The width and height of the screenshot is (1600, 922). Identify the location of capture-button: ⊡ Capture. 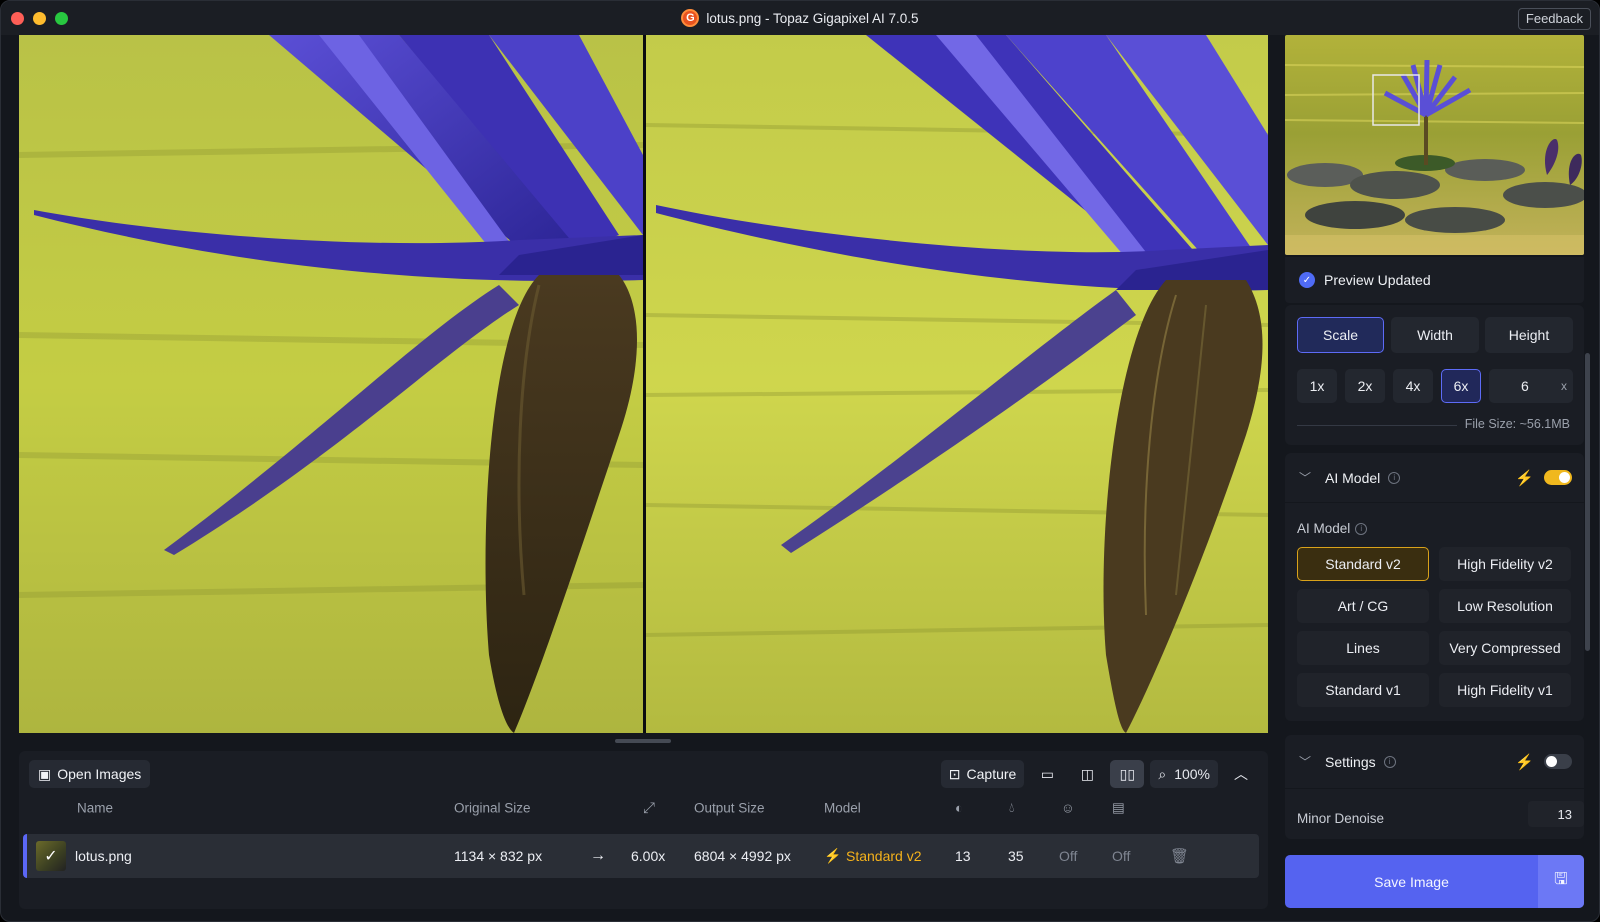
(982, 774).